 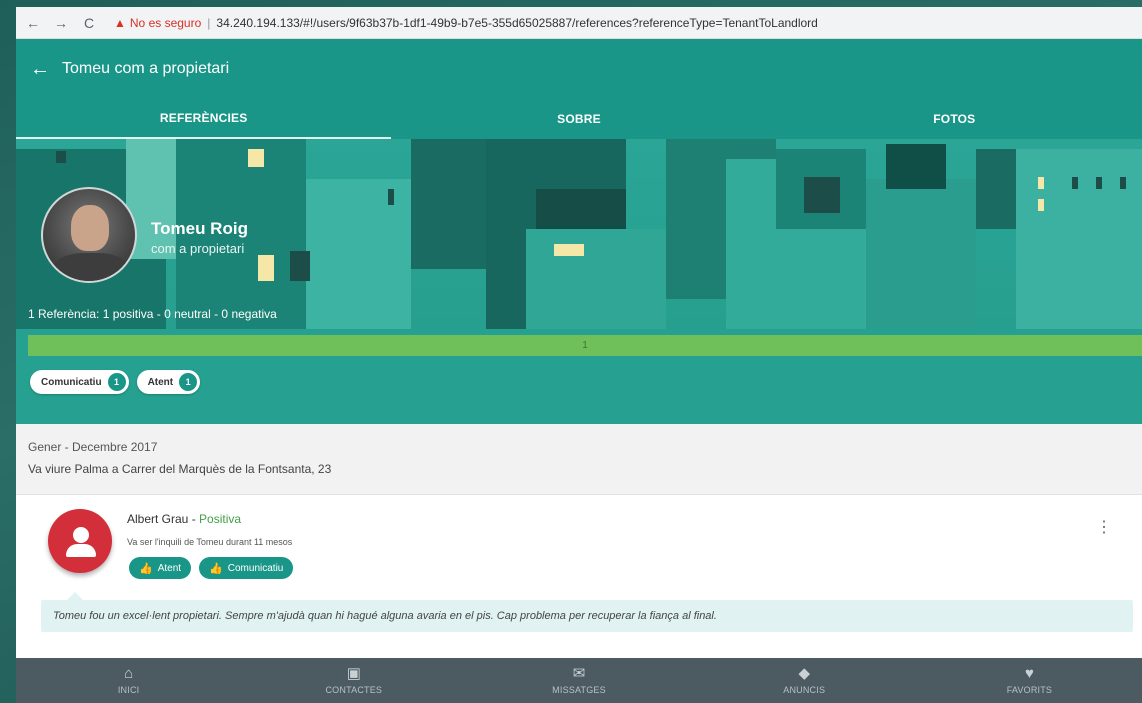 What do you see at coordinates (354, 690) in the screenshot?
I see `nav-label: CONTACTES` at bounding box center [354, 690].